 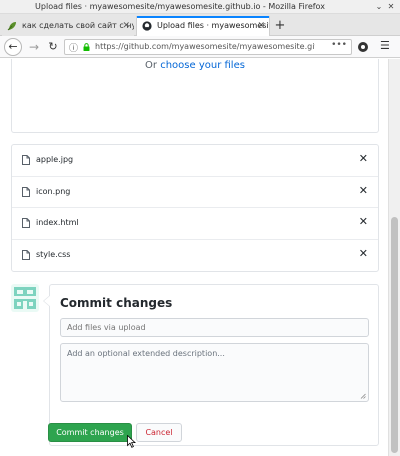 I want to click on lock-icon, so click(x=86, y=47).